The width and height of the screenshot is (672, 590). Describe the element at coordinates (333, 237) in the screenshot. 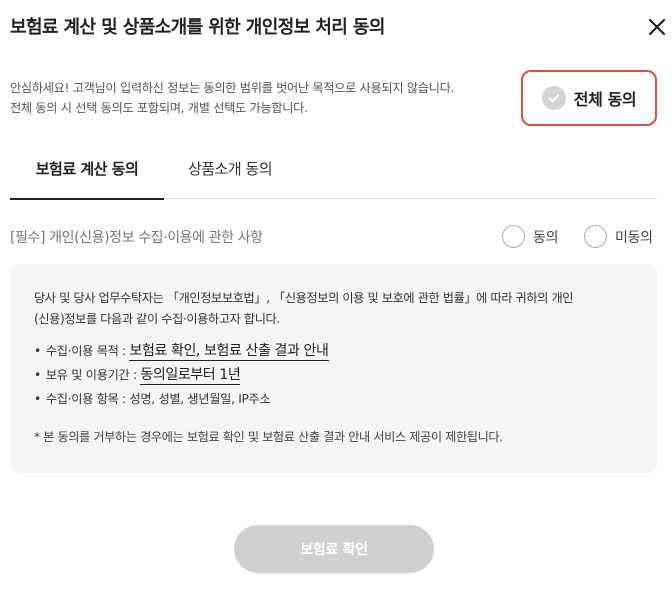

I see `consent-section-row: [필수] 개인(신용)정보 수집·이용에 관한 사항 동의 미동의` at that location.